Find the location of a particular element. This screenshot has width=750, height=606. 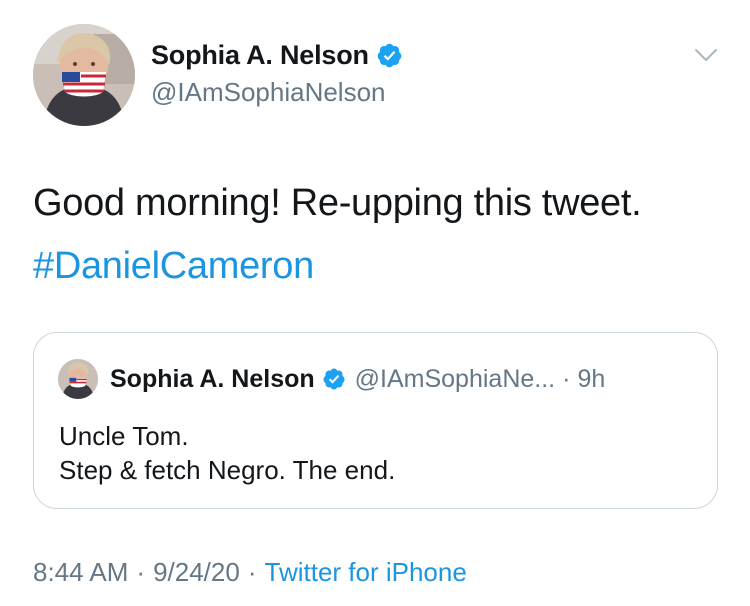

author-handle: @IAmSophiaNelson is located at coordinates (277, 92).